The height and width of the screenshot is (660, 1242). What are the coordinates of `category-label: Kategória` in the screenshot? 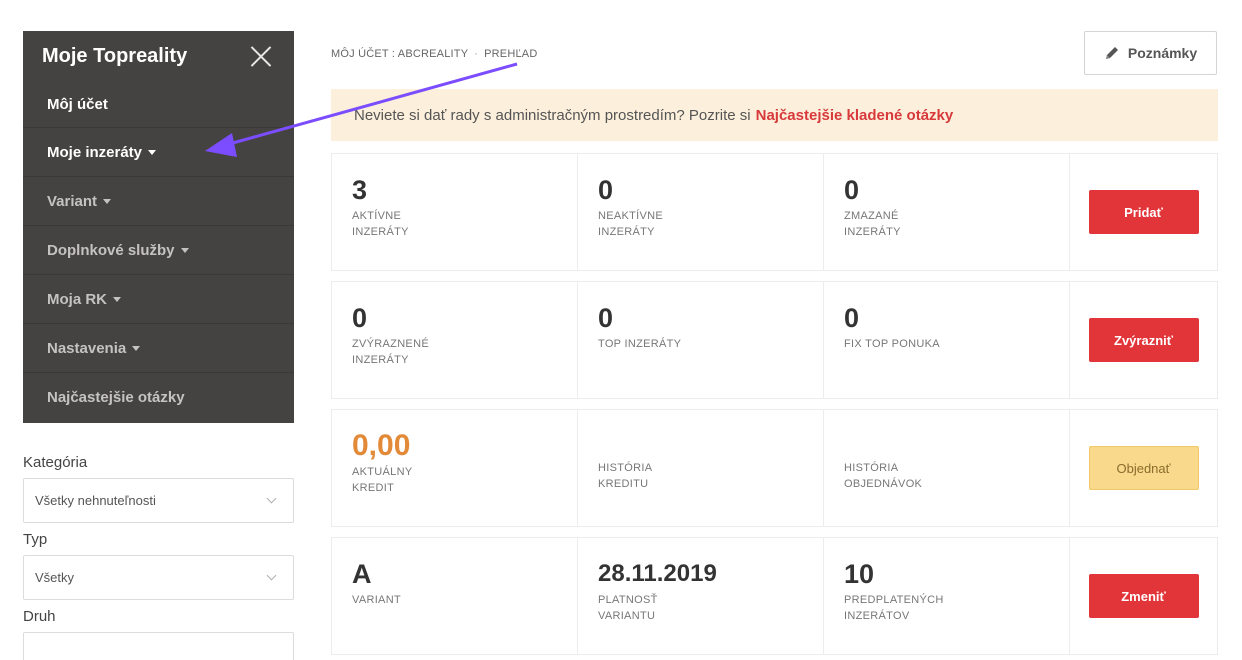 It's located at (55, 462).